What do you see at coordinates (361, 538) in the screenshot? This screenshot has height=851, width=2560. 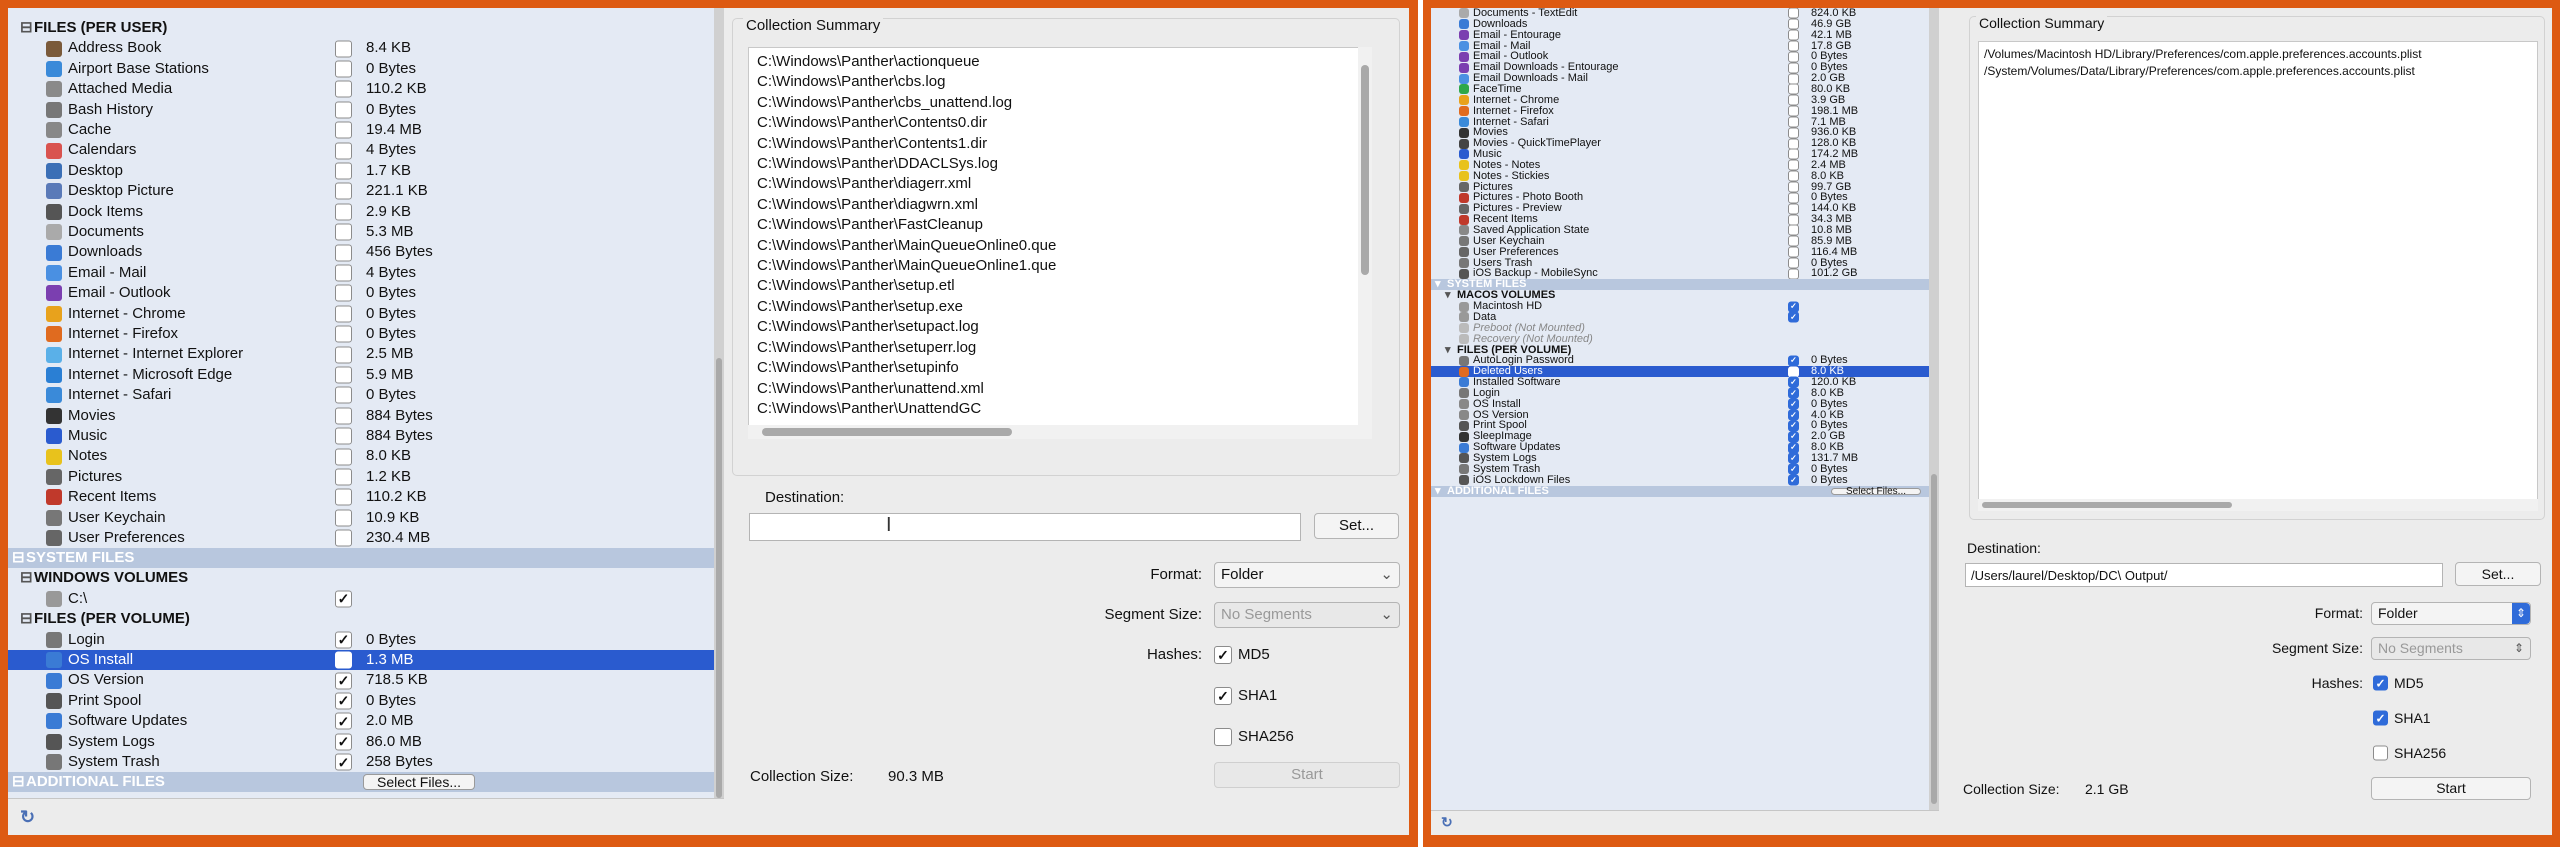 I see `tree-row-user-preferences: User Preferences 230.4 MB` at bounding box center [361, 538].